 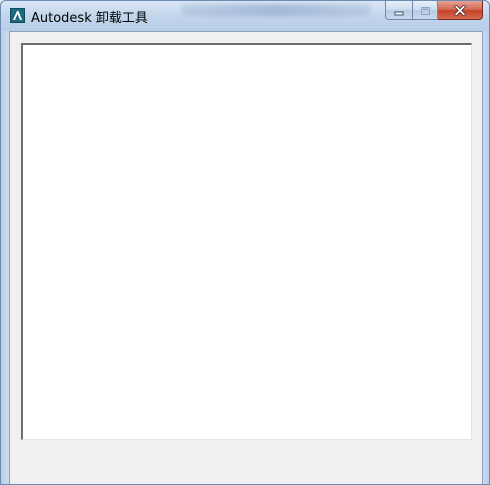 I want to click on window-title: Autodesk 卸载工具, so click(x=89, y=18).